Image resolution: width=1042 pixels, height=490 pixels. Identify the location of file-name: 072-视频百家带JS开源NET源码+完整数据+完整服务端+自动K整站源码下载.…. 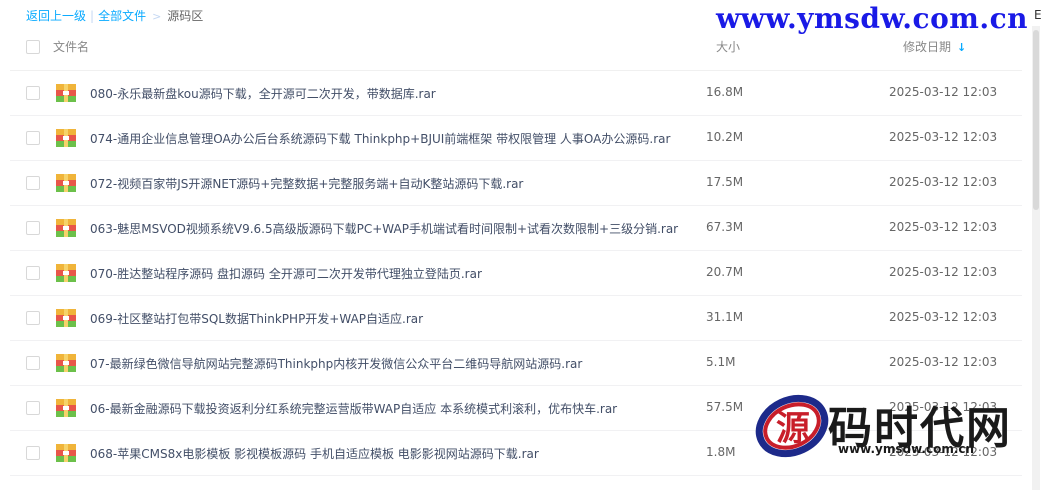
(306, 183).